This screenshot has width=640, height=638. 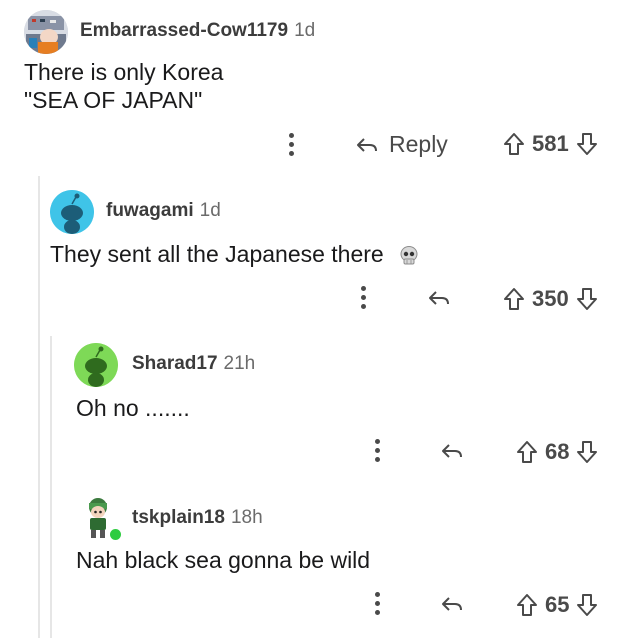 What do you see at coordinates (178, 517) in the screenshot?
I see `username: tskplain18` at bounding box center [178, 517].